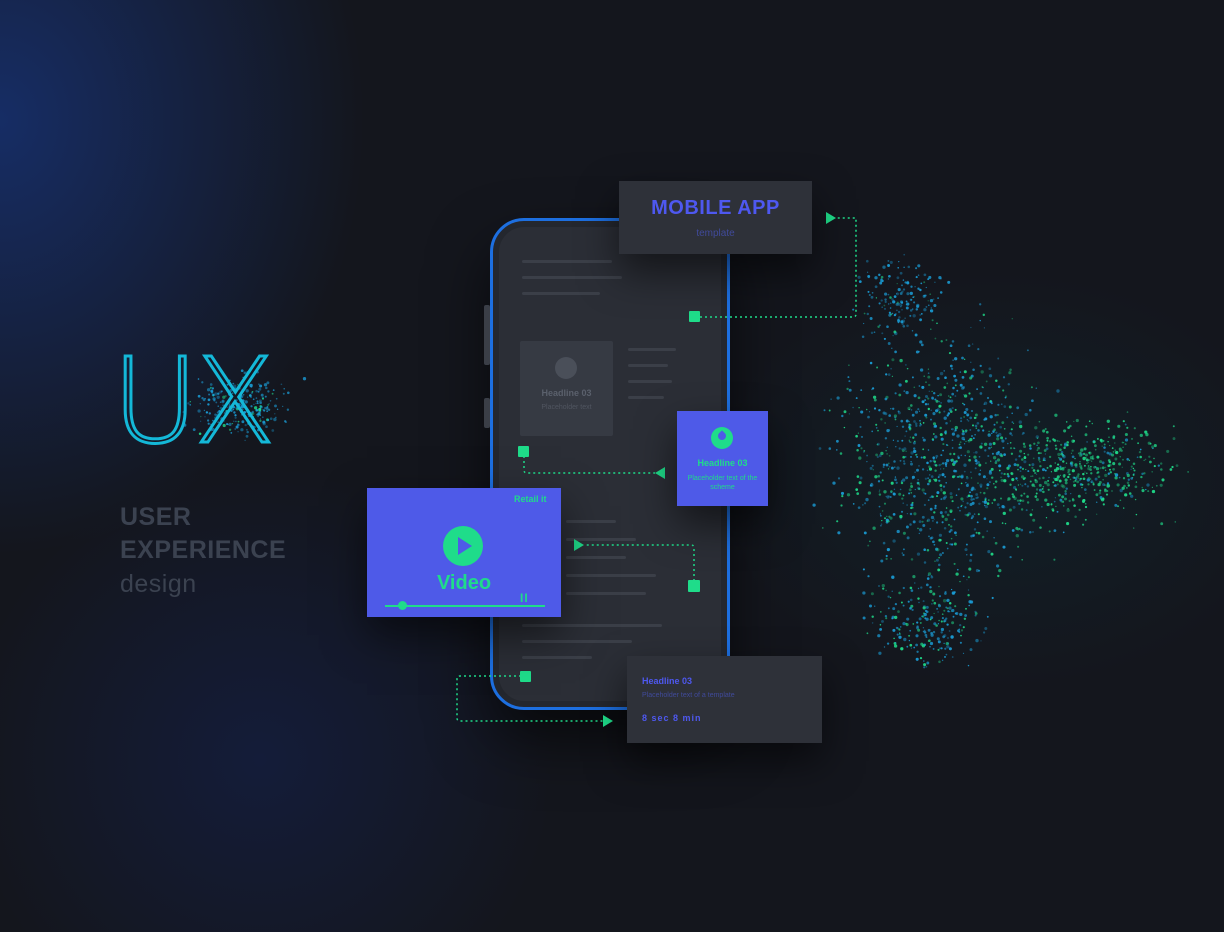  Describe the element at coordinates (688, 695) in the screenshot. I see `info-subtitle: Placeholder text of a template` at that location.